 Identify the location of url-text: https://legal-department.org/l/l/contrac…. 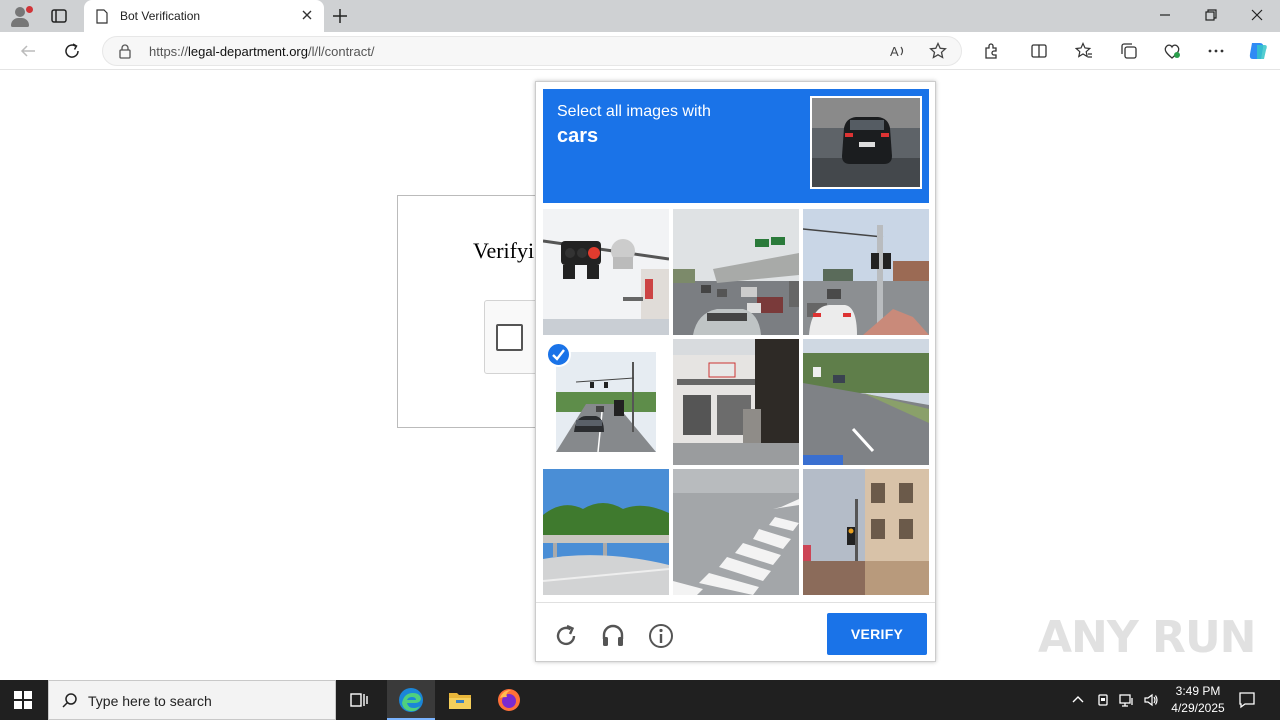
(261, 51).